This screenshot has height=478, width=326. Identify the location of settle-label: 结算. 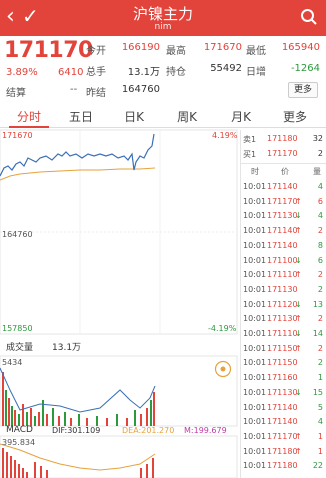
(16, 93).